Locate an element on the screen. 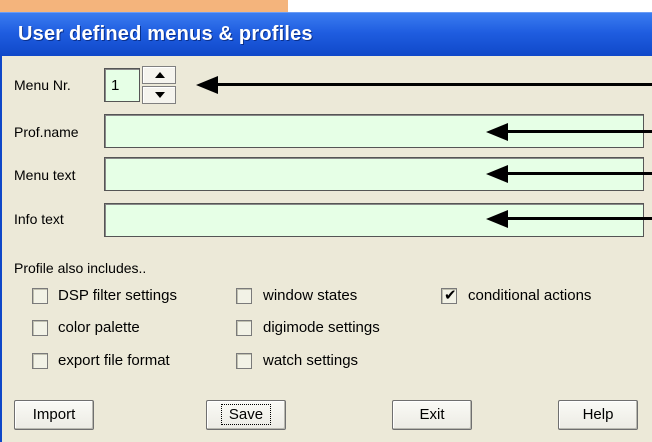 The width and height of the screenshot is (652, 442). conditional-actions-label: conditional actions is located at coordinates (530, 295).